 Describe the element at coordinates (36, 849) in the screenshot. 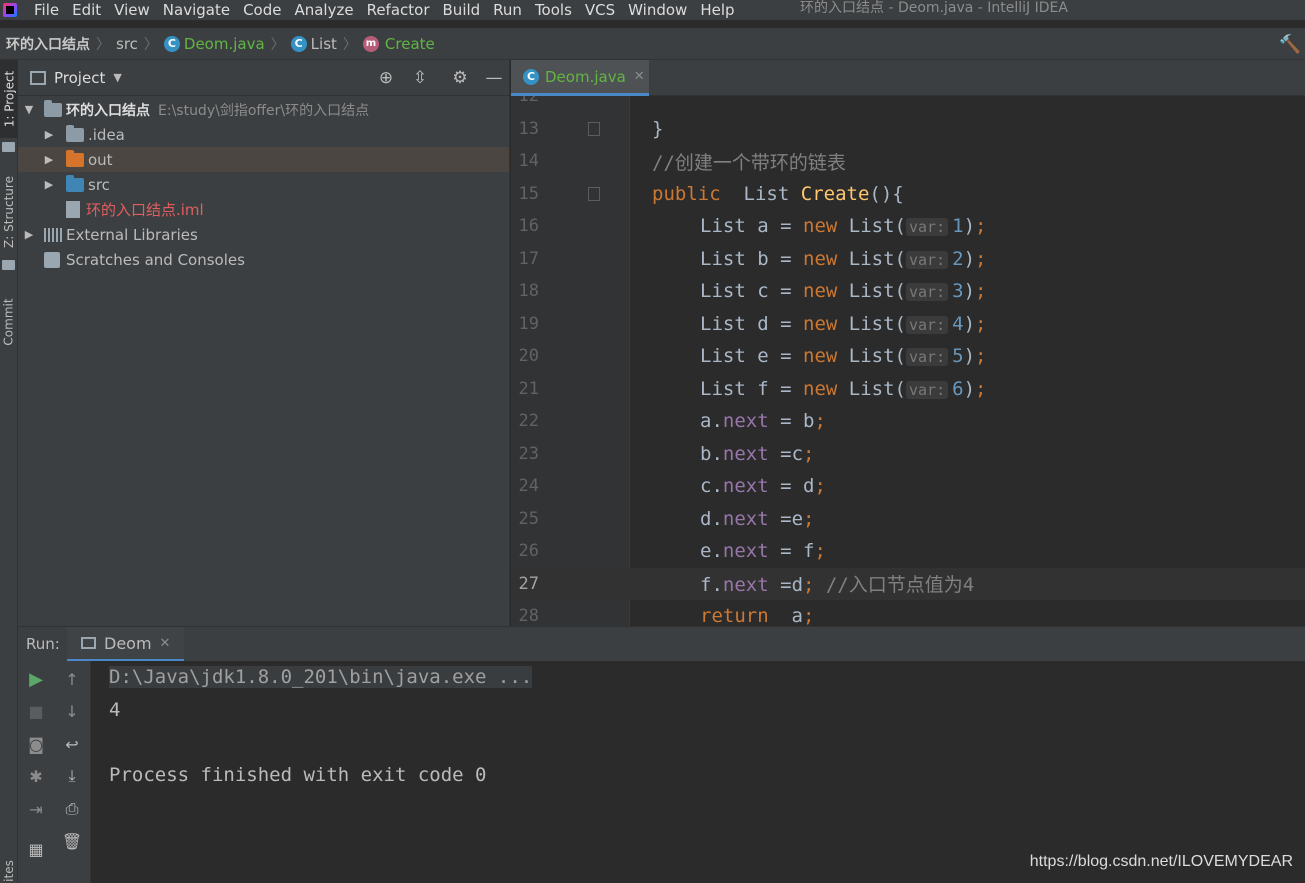

I see `layout-icon: ▦` at that location.